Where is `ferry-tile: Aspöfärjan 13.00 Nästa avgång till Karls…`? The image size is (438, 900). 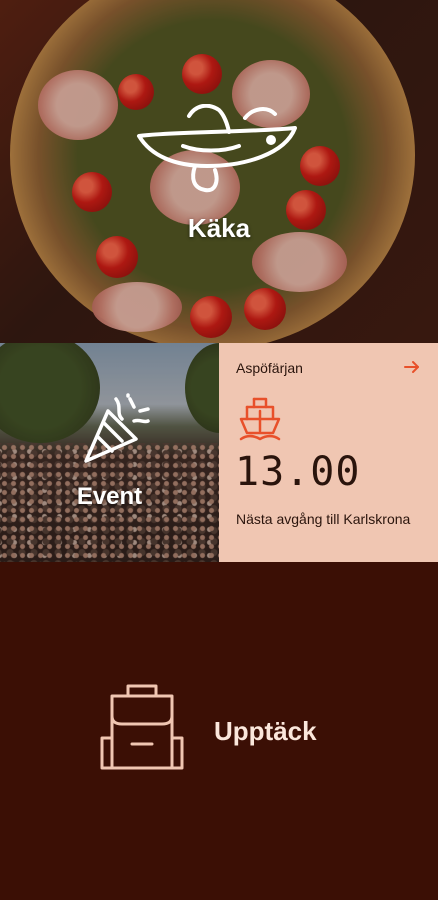 ferry-tile: Aspöfärjan 13.00 Nästa avgång till Karls… is located at coordinates (328, 452).